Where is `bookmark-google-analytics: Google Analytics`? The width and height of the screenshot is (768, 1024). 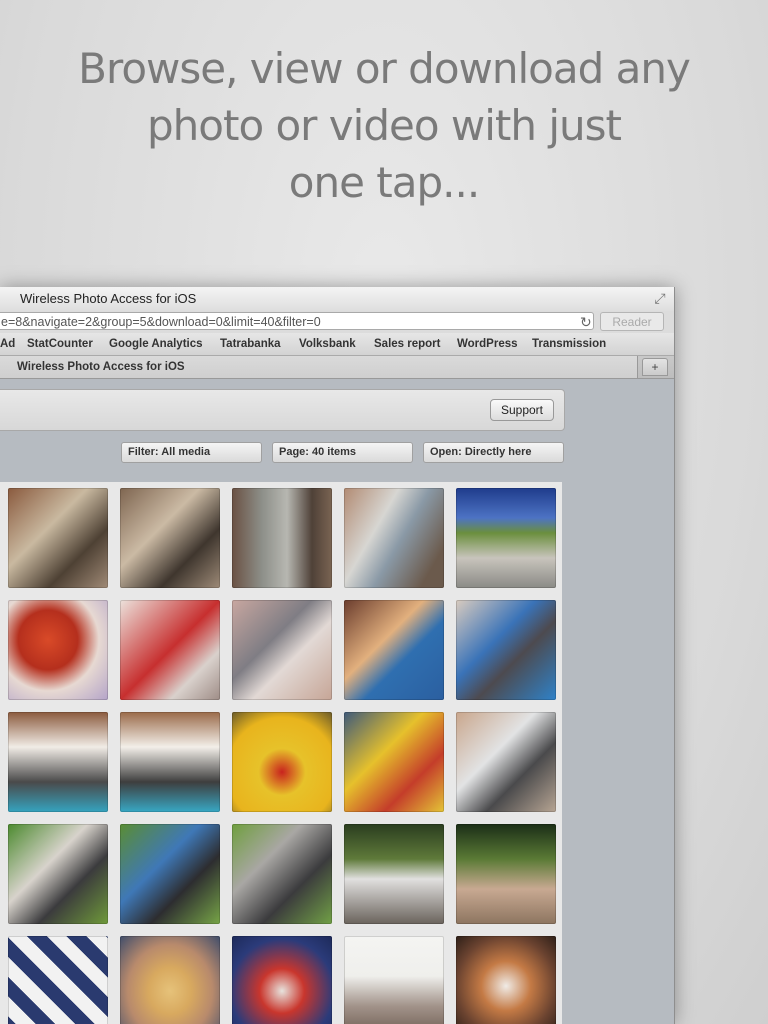
bookmark-google-analytics: Google Analytics is located at coordinates (156, 344).